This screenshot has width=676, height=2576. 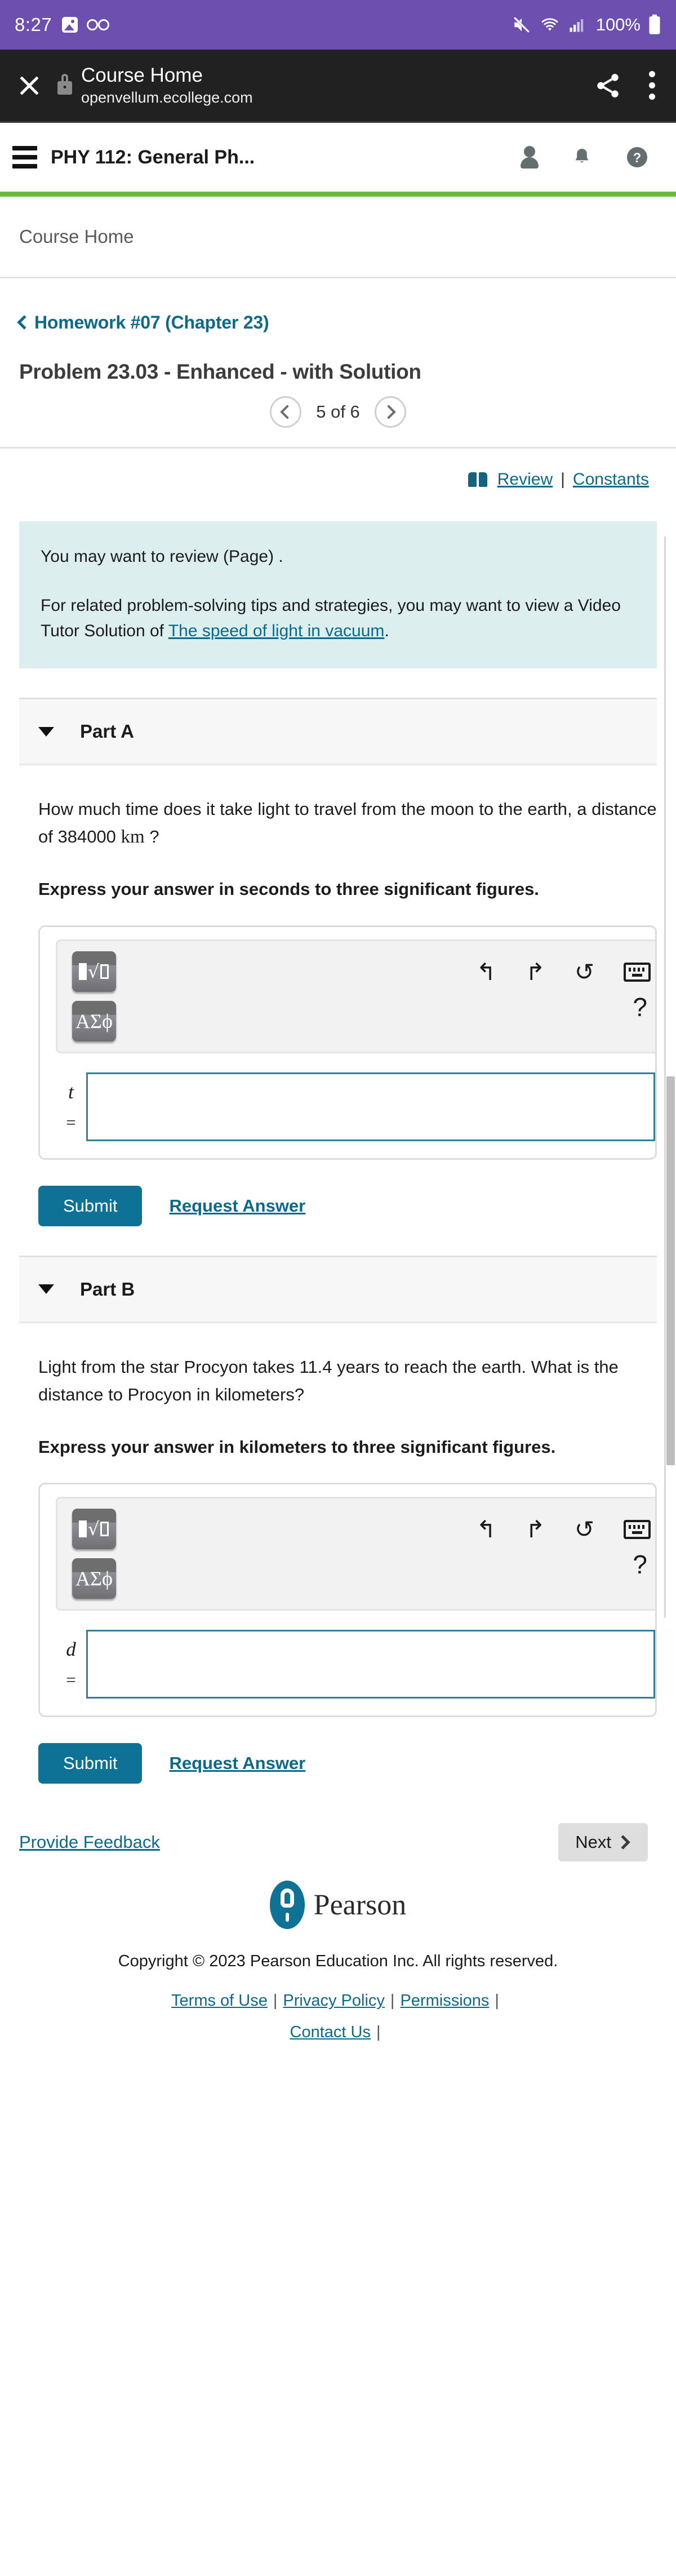 What do you see at coordinates (477, 479) in the screenshot?
I see `book-icon` at bounding box center [477, 479].